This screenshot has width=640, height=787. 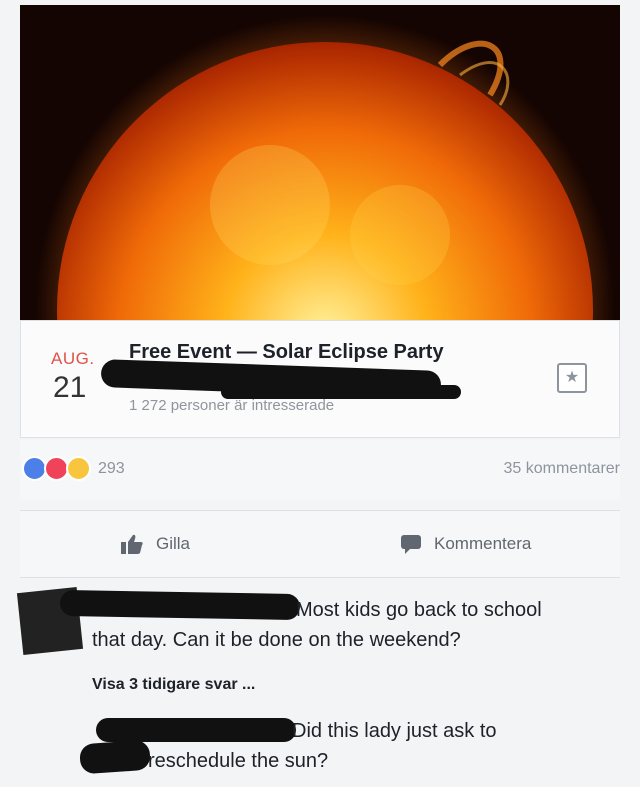 I want to click on save-event-button: ★, so click(x=572, y=378).